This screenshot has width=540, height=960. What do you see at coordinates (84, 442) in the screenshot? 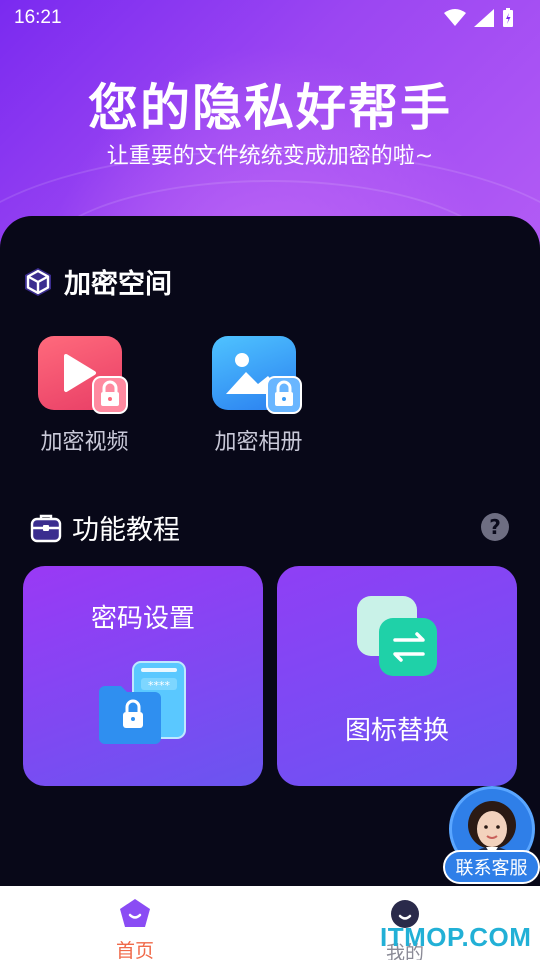
I see `encrypted-video-label: 加密视频` at bounding box center [84, 442].